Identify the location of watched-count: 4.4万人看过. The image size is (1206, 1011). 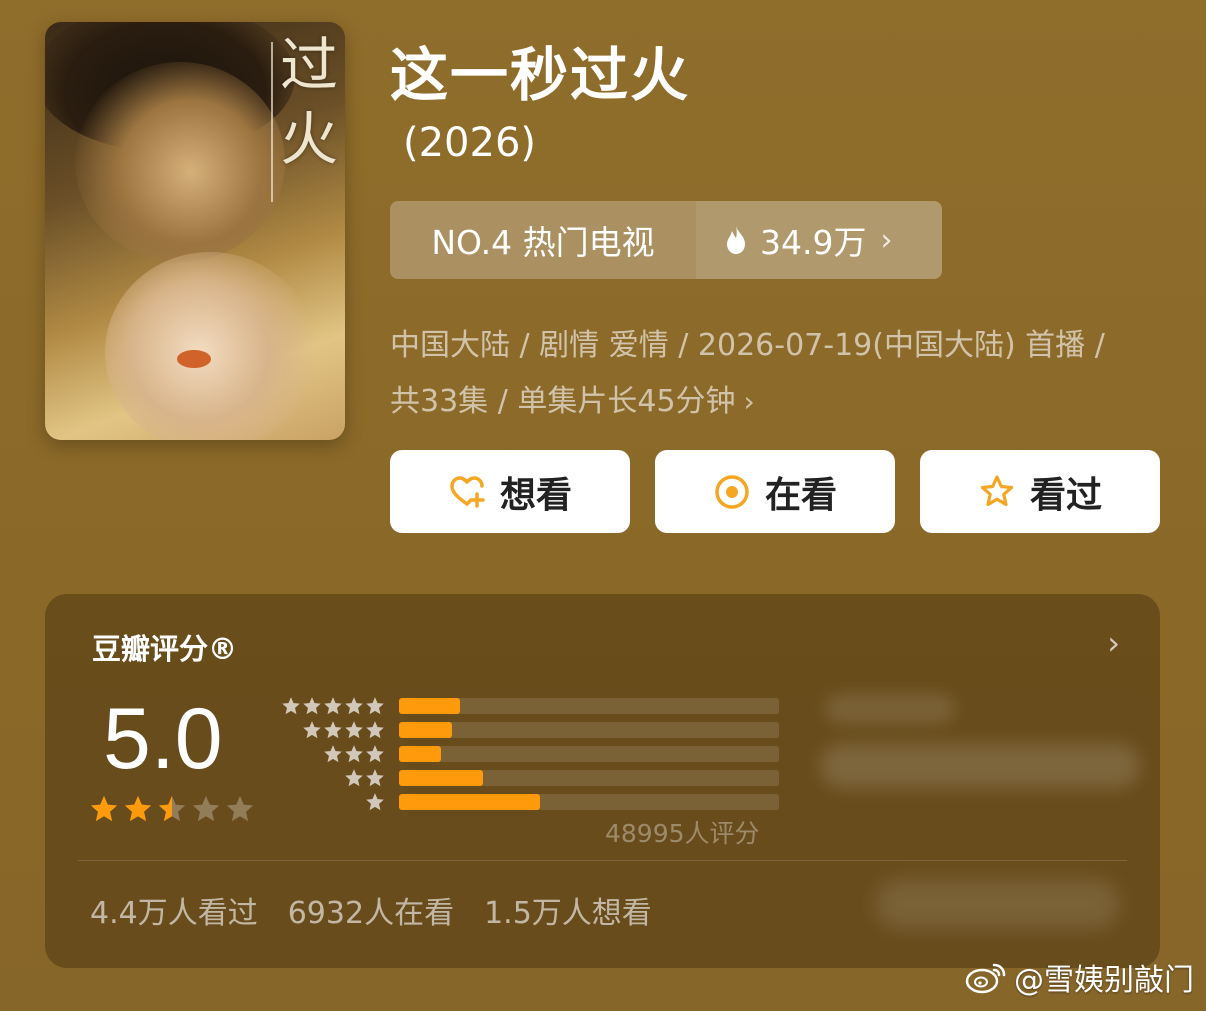
(174, 913).